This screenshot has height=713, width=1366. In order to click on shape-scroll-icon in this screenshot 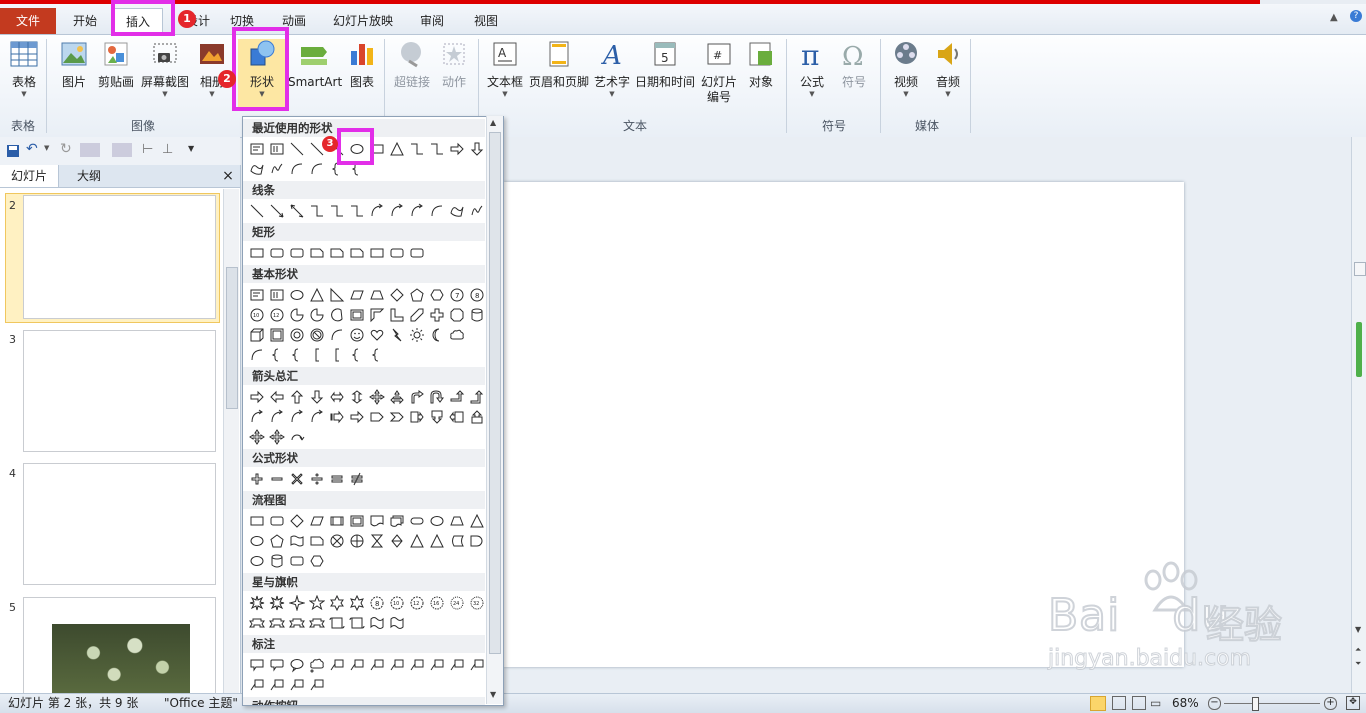, I will do `click(357, 623)`.